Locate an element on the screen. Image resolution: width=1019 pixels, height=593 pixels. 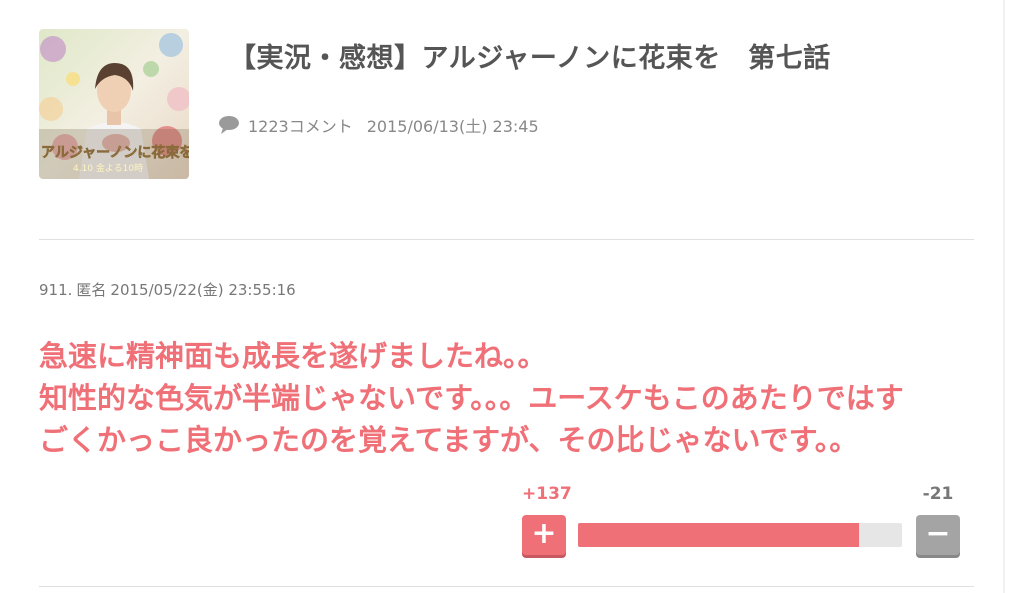
vote-ratio-bar is located at coordinates (740, 535).